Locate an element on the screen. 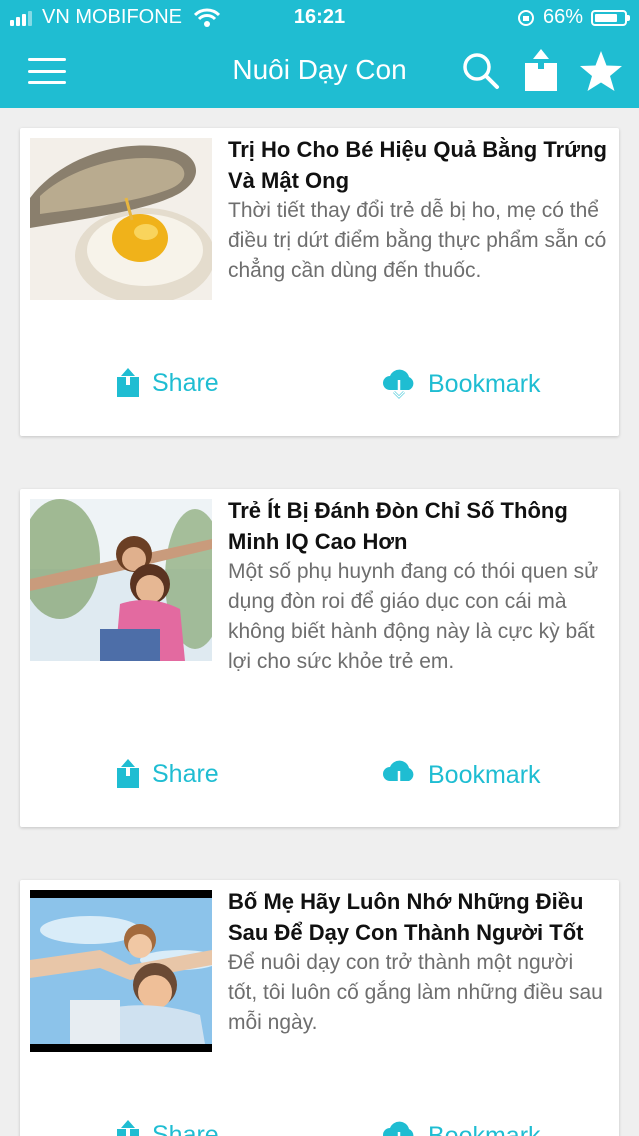 The image size is (639, 1136). app-header: VN MOBIFONE 16:21 66% Nuôi Dạy Con is located at coordinates (319, 54).